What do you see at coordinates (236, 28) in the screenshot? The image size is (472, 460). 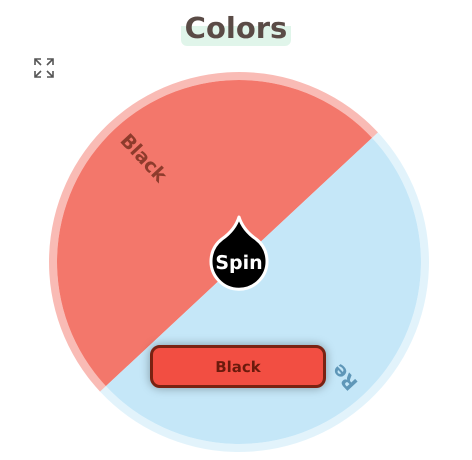 I see `page-title: Colors` at bounding box center [236, 28].